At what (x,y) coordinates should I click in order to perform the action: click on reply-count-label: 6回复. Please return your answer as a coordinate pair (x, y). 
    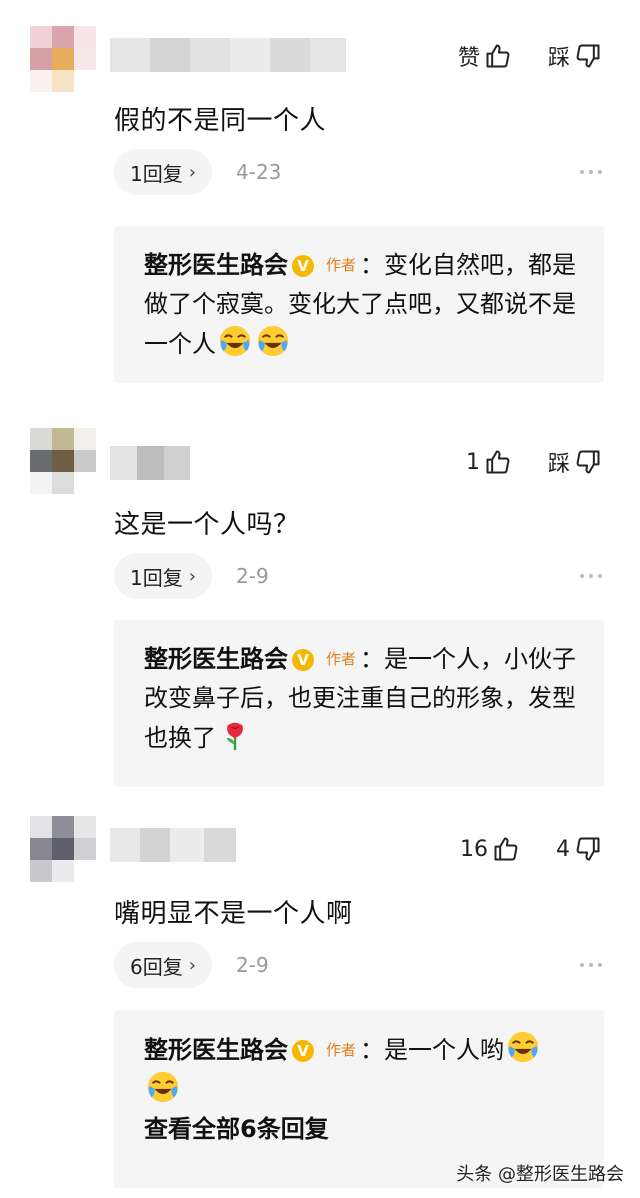
    Looking at the image, I should click on (156, 966).